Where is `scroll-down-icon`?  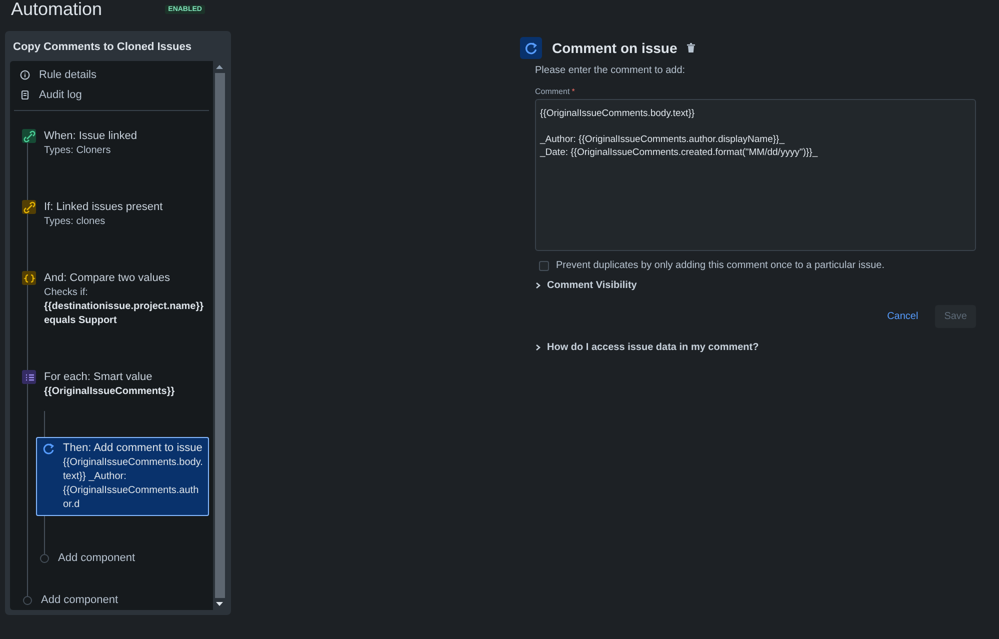 scroll-down-icon is located at coordinates (219, 604).